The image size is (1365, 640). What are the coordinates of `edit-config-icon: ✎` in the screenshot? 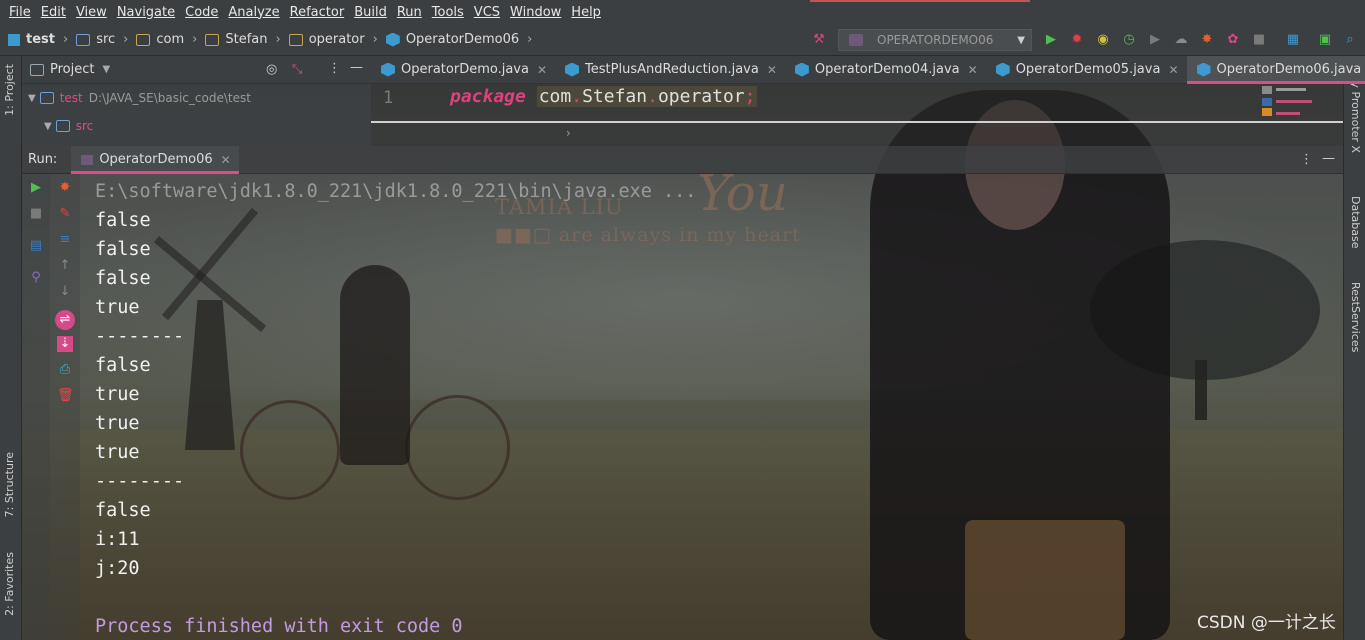 It's located at (65, 214).